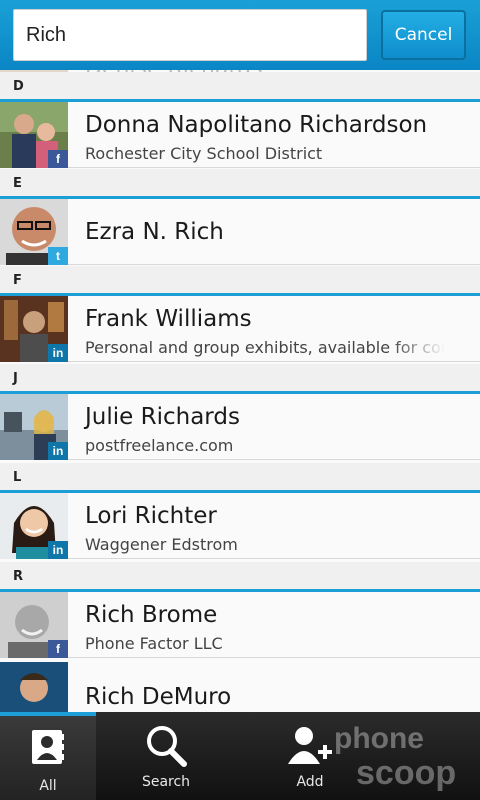 This screenshot has width=480, height=800. Describe the element at coordinates (240, 526) in the screenshot. I see `list-item-lori: in Lori Richter Waggener Edstrom` at that location.